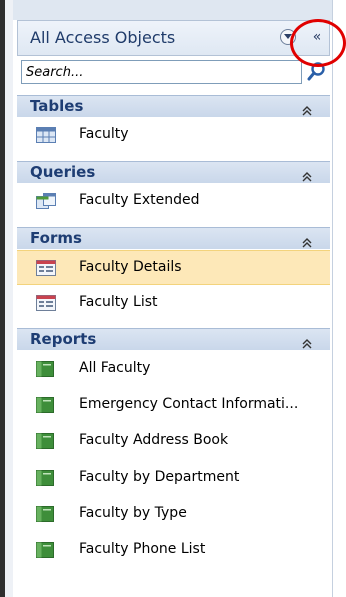 The image size is (346, 597). Describe the element at coordinates (46, 201) in the screenshot. I see `query-icon` at that location.